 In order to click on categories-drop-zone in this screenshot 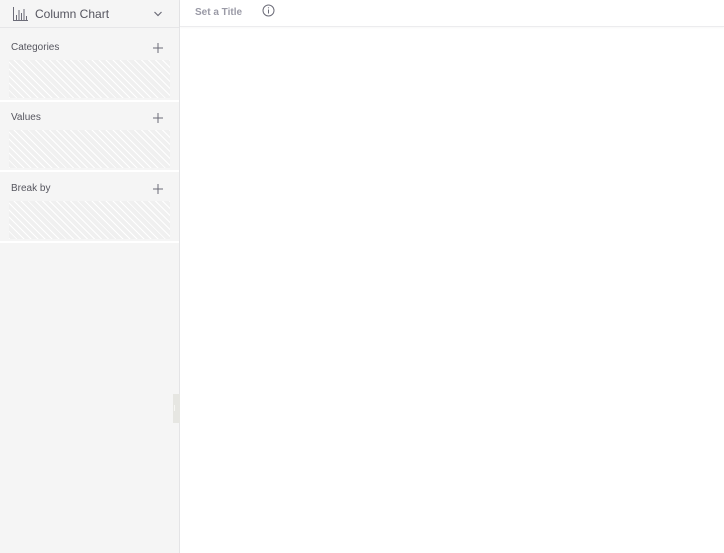, I will do `click(89, 79)`.